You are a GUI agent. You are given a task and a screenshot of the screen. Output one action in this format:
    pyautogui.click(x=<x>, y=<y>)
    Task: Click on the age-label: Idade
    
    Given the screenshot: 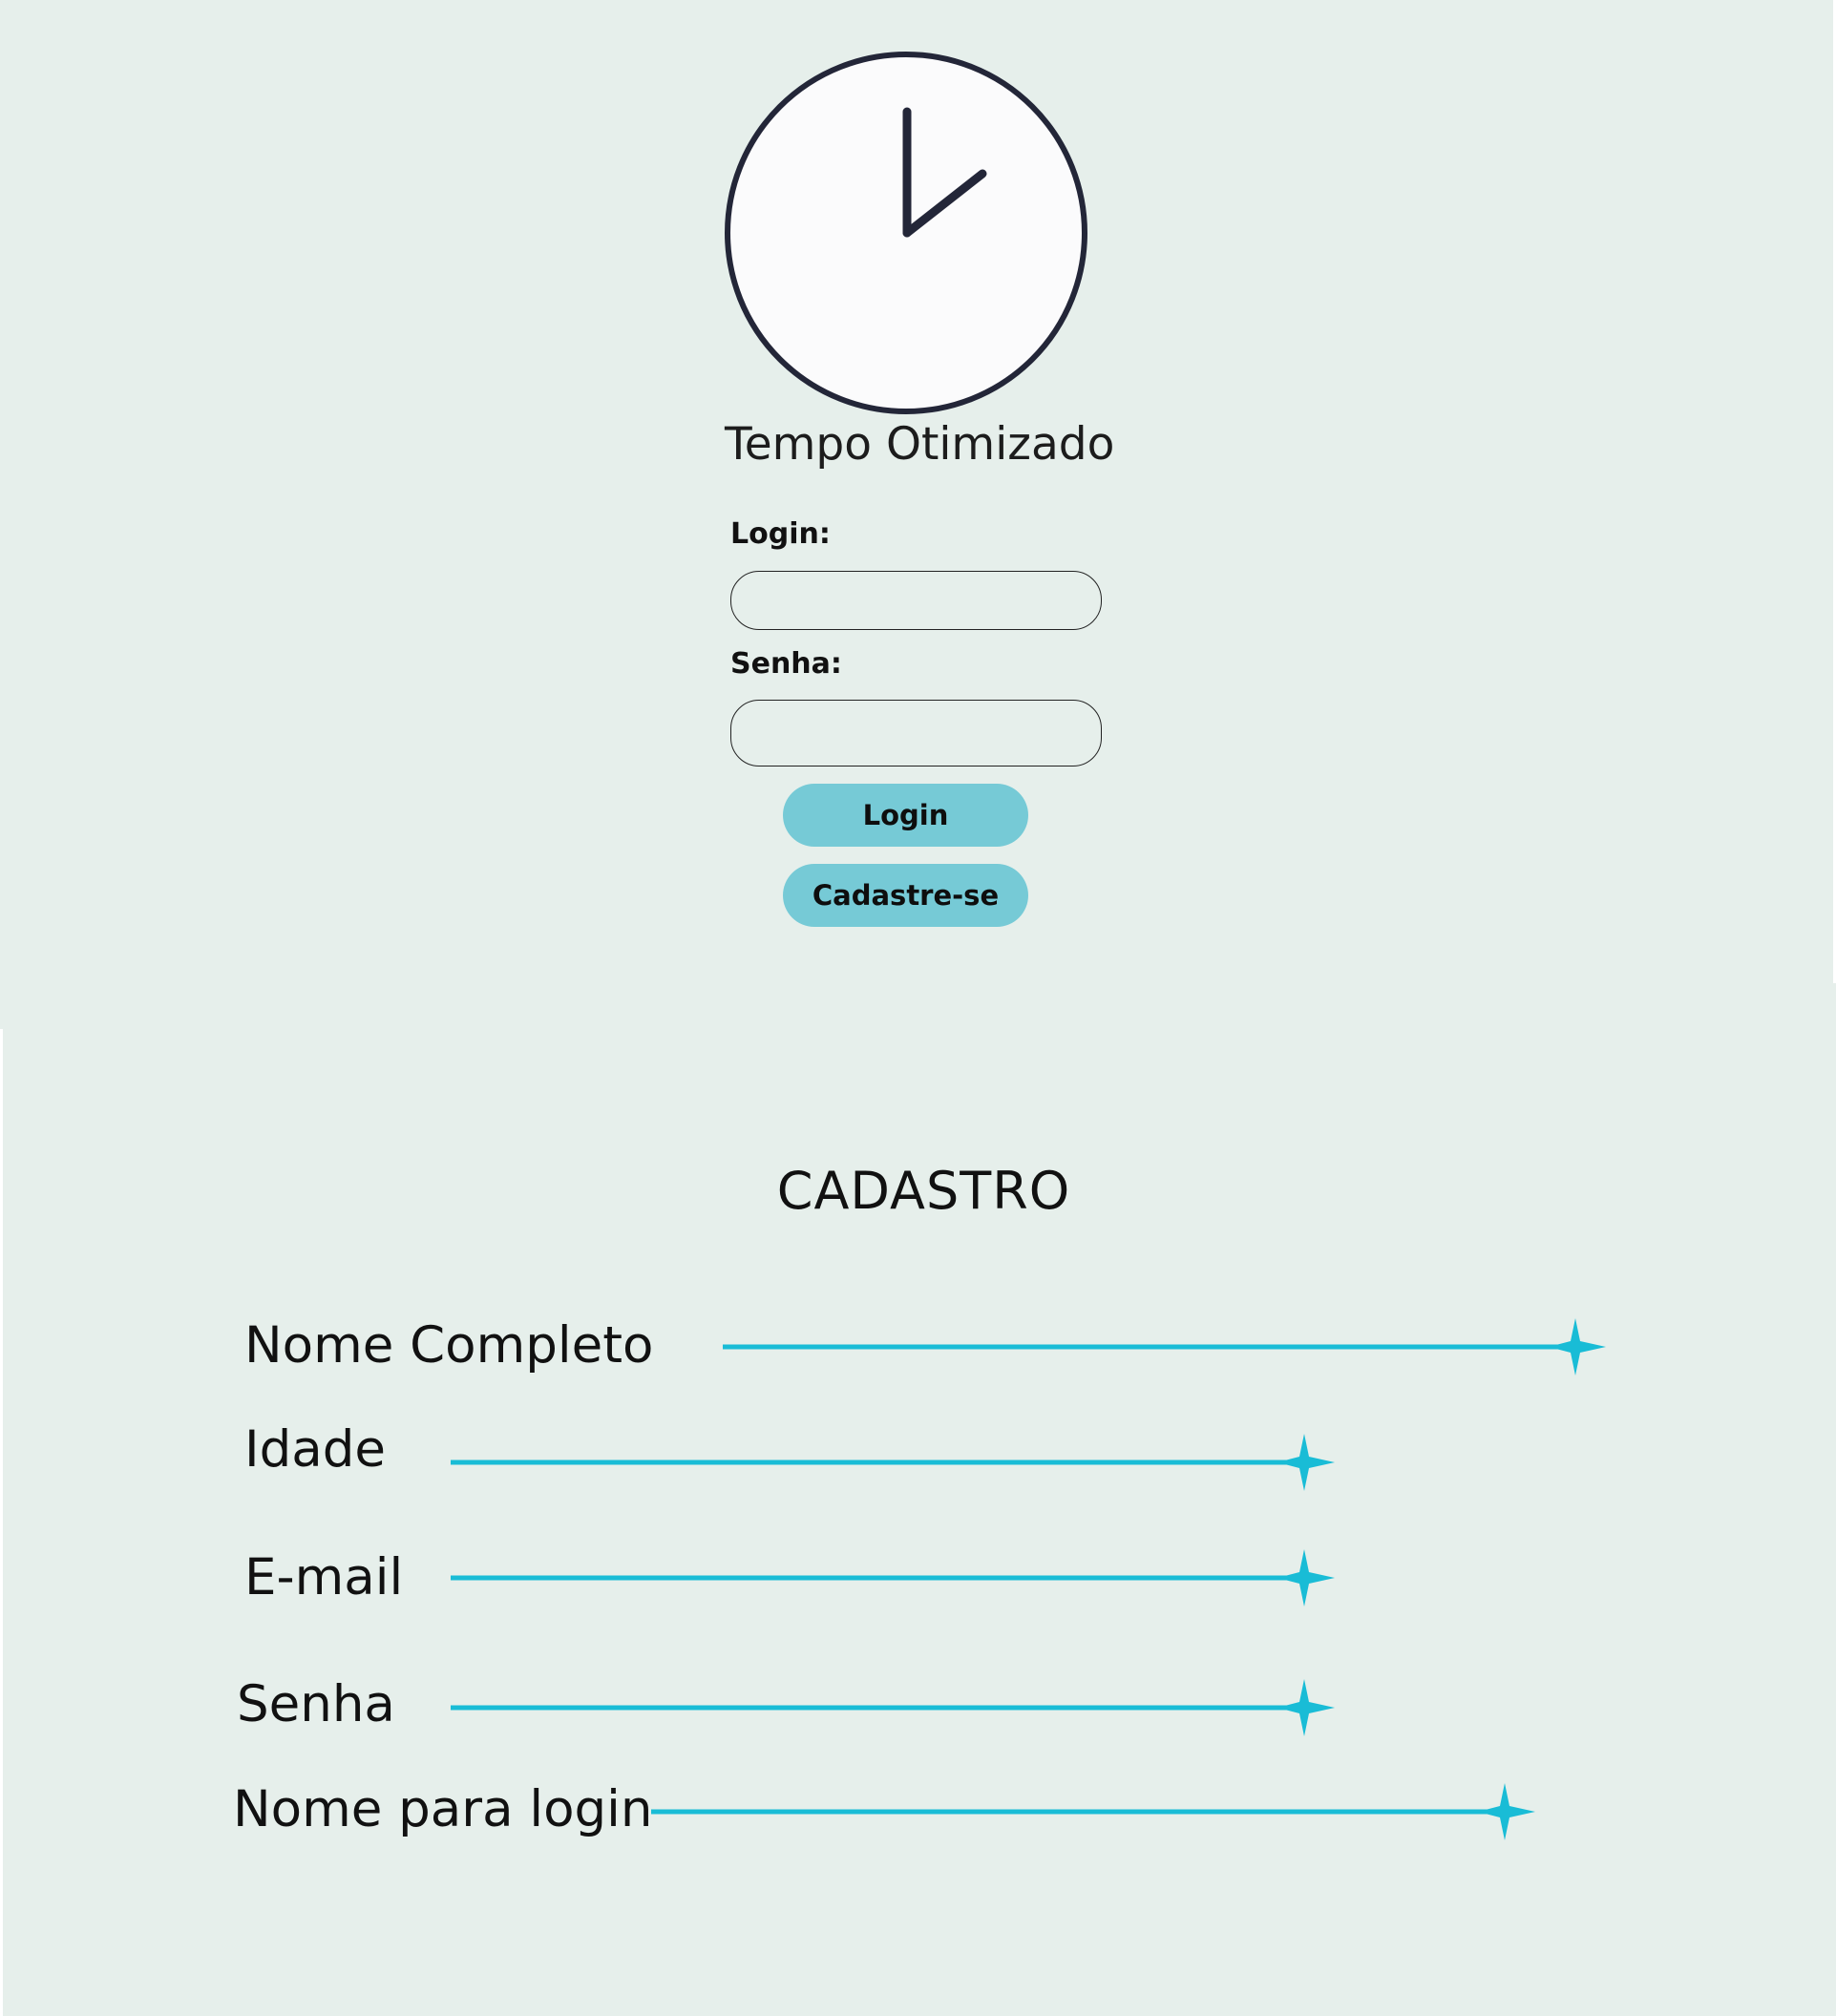 What is the action you would take?
    pyautogui.click(x=315, y=1450)
    